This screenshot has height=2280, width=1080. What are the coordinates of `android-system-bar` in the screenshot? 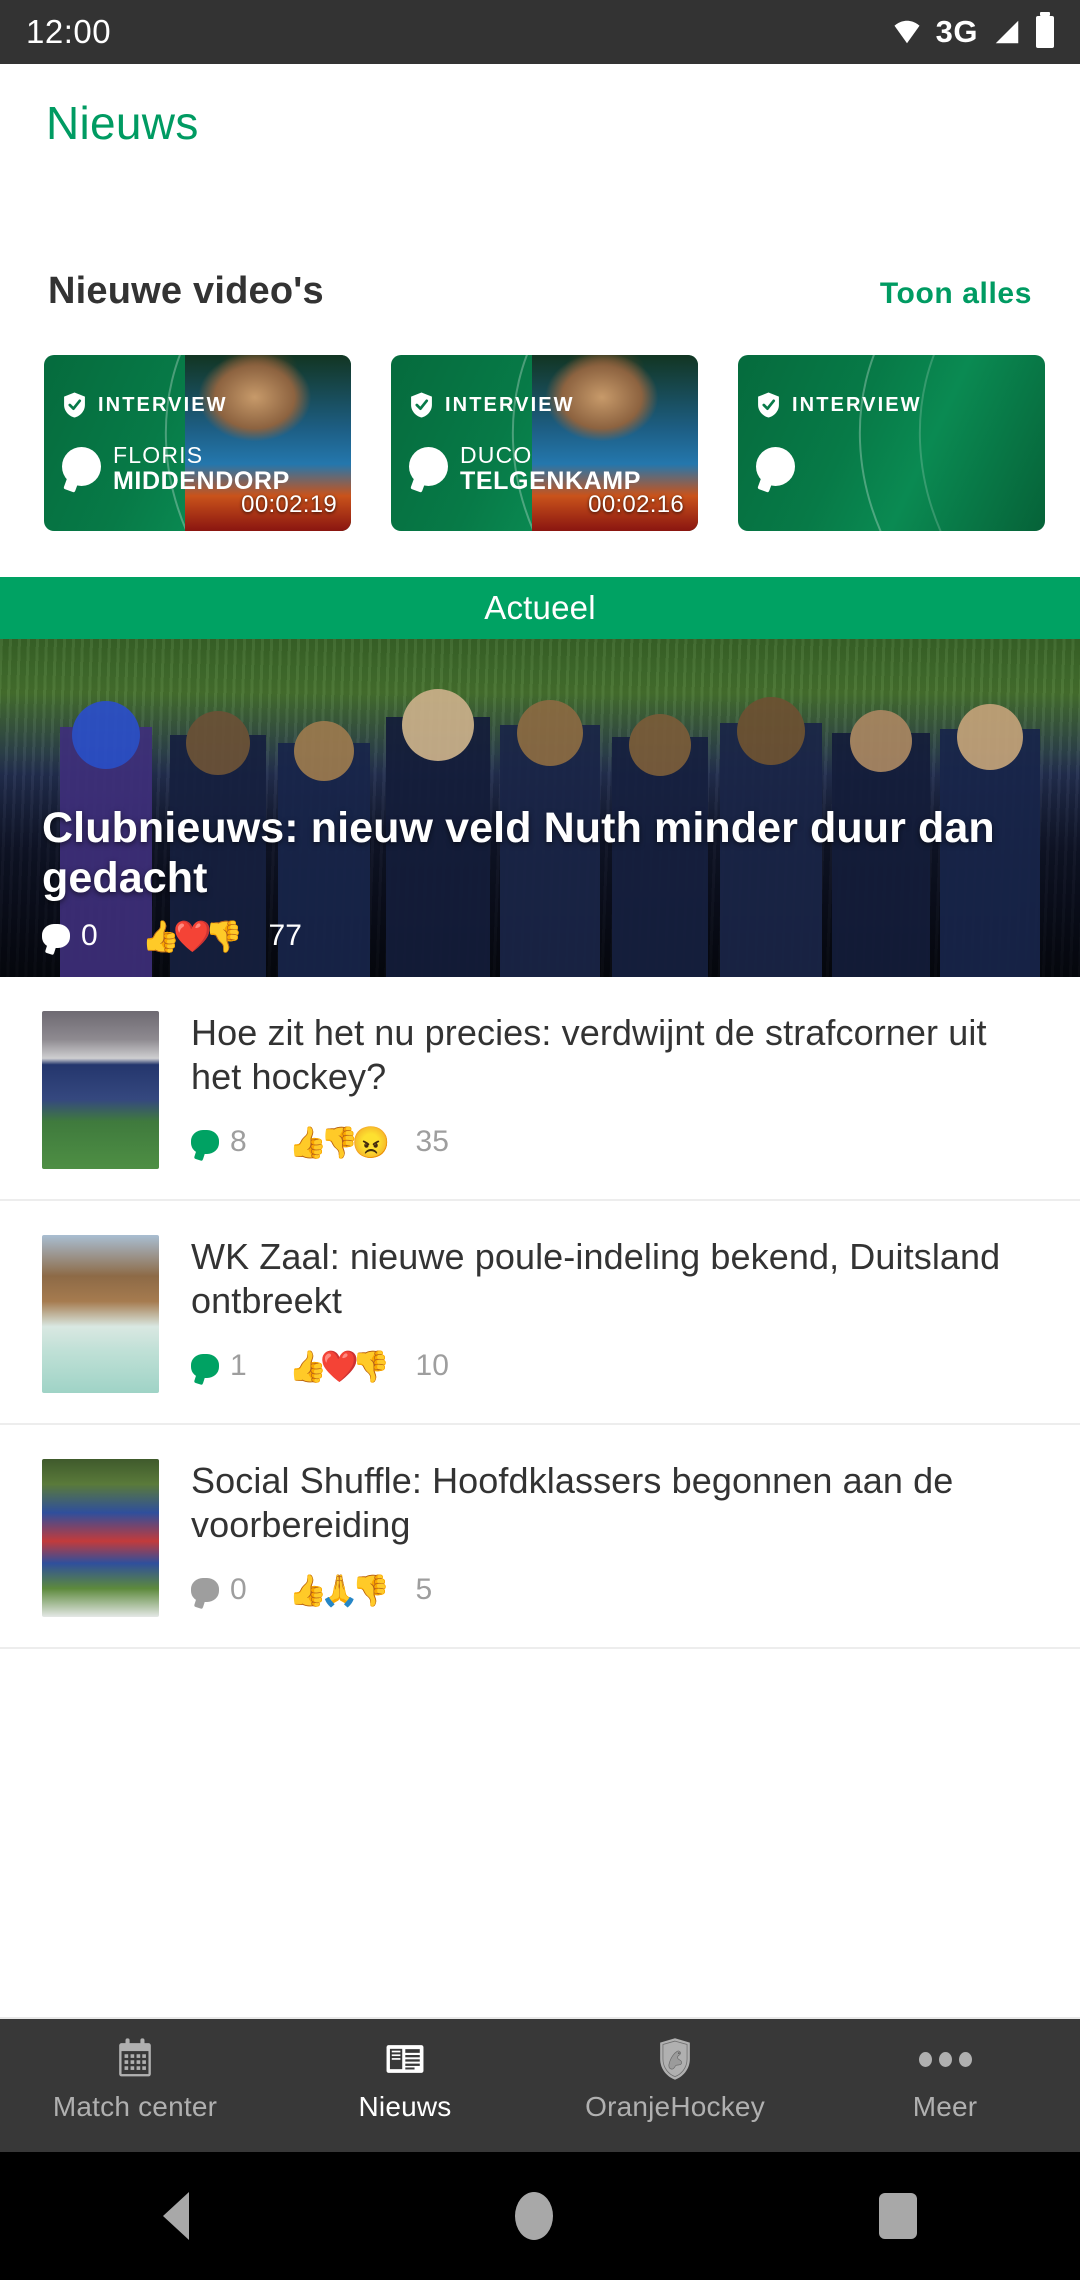 It's located at (540, 2216).